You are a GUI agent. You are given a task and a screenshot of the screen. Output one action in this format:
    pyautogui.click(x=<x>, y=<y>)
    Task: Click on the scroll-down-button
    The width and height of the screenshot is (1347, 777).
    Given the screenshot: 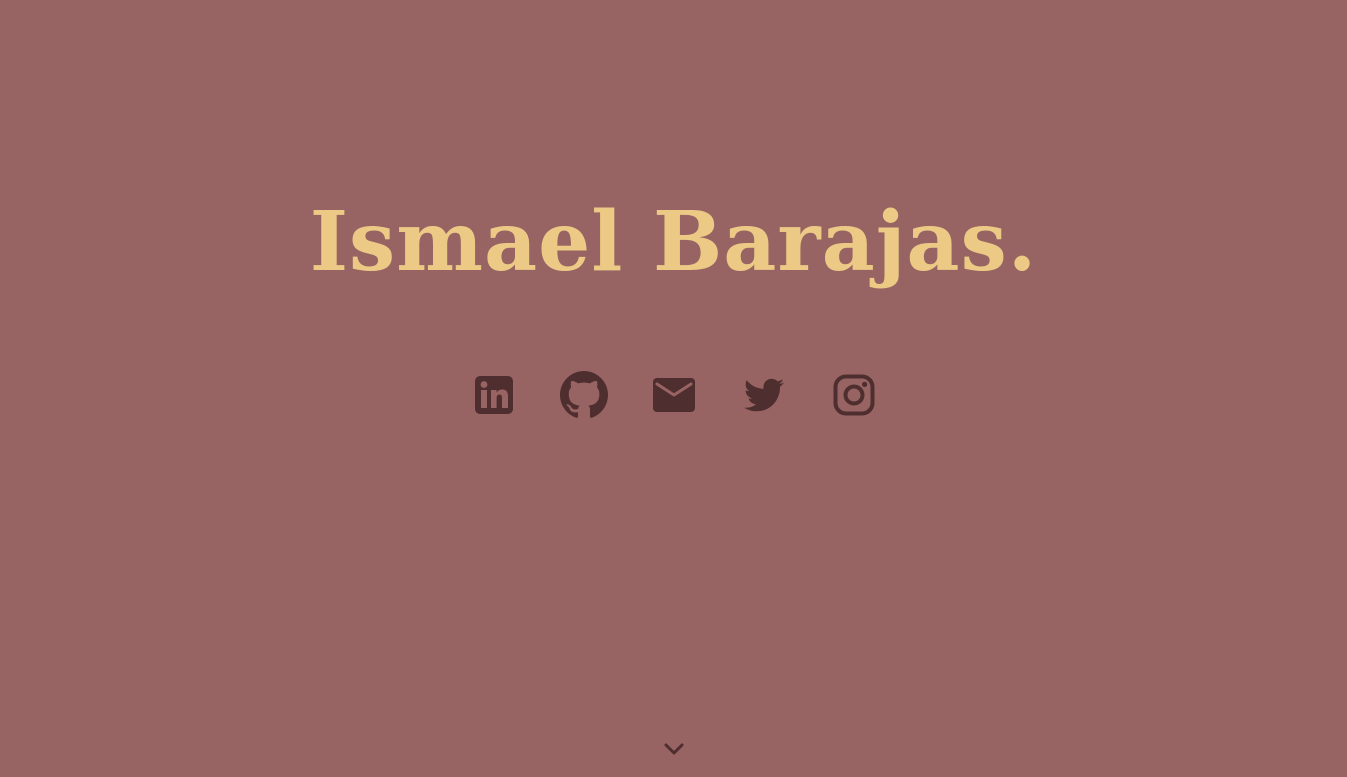 What is the action you would take?
    pyautogui.click(x=674, y=749)
    